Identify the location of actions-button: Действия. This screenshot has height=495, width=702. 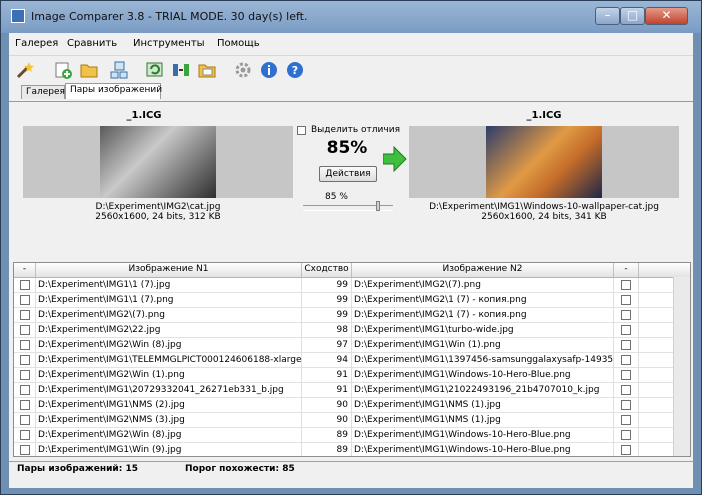
(348, 174).